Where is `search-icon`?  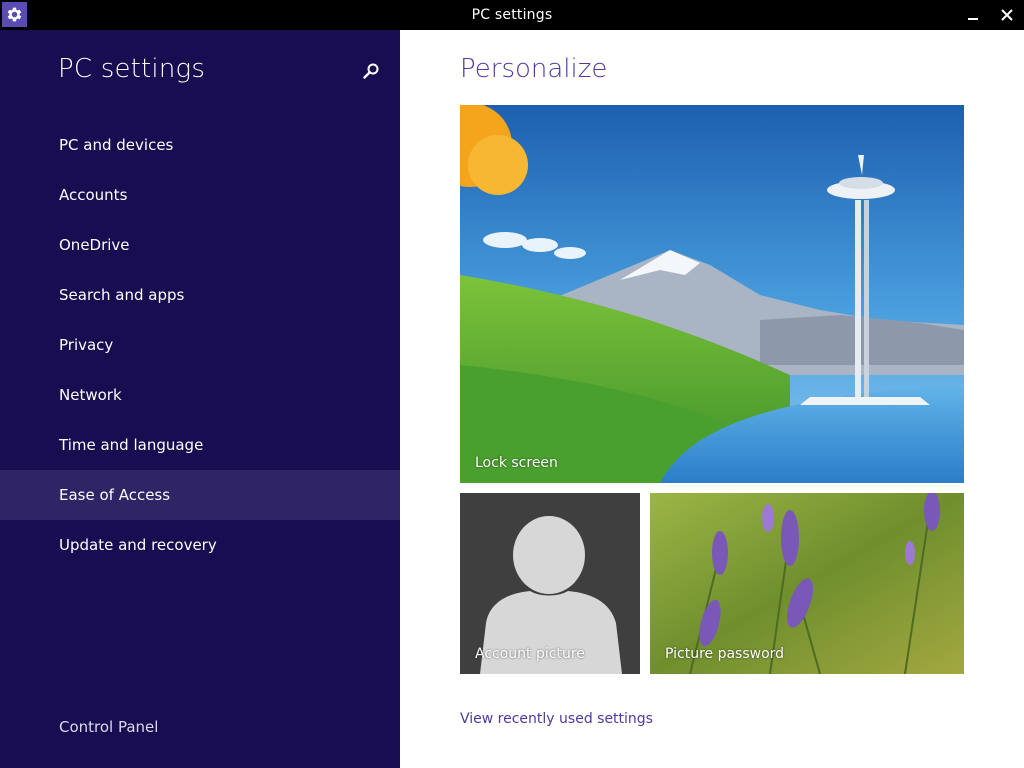
search-icon is located at coordinates (371, 71).